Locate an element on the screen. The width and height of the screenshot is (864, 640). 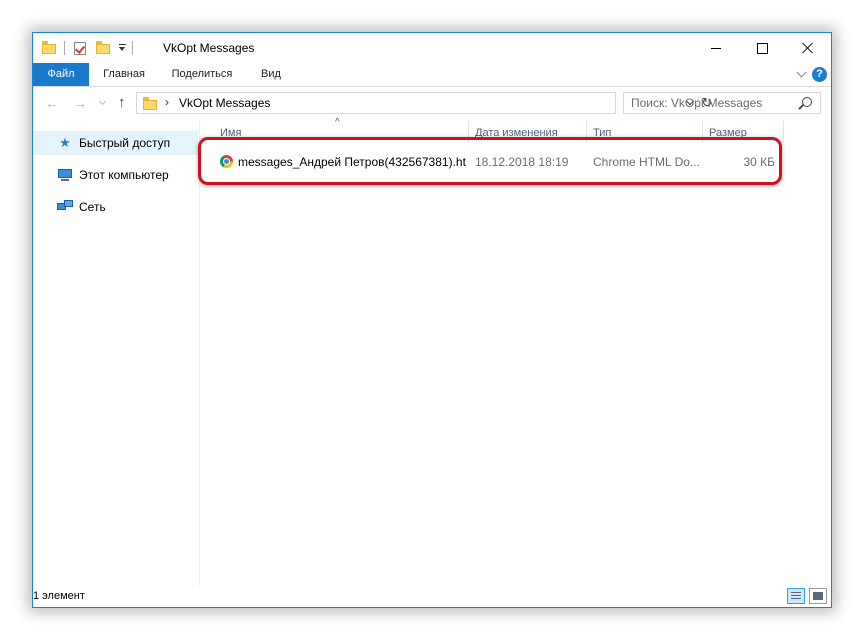
sidebar-item-quick-access: ★ Быстрый доступ is located at coordinates (115, 143).